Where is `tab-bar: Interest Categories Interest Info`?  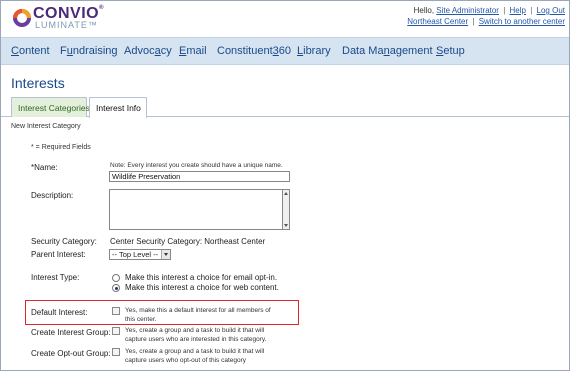
tab-bar: Interest Categories Interest Info is located at coordinates (285, 107).